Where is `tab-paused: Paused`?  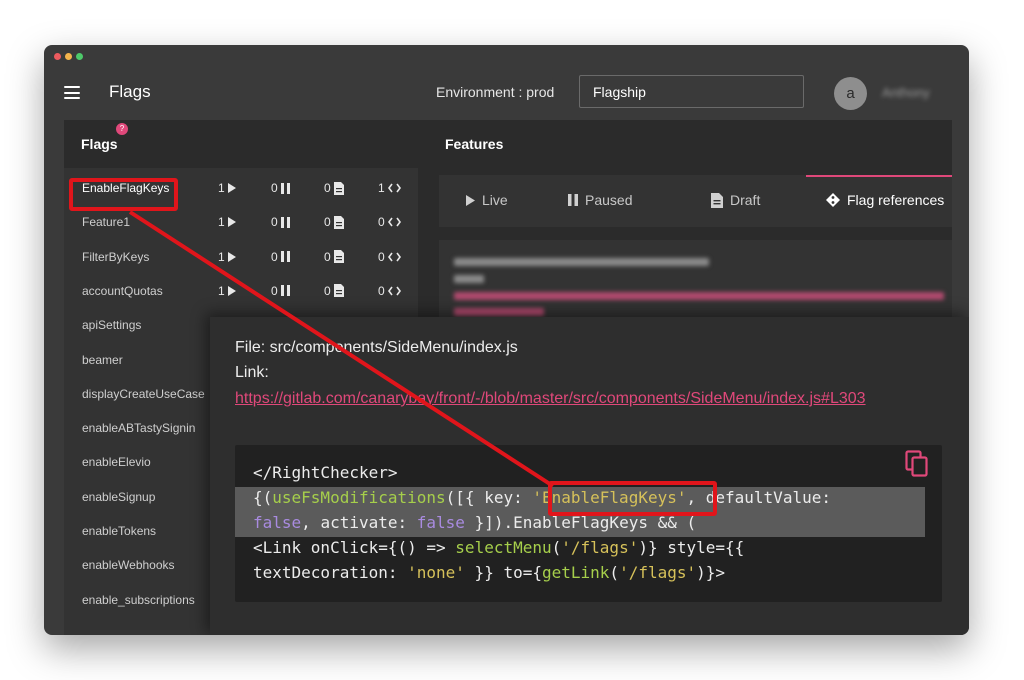 tab-paused: Paused is located at coordinates (600, 200).